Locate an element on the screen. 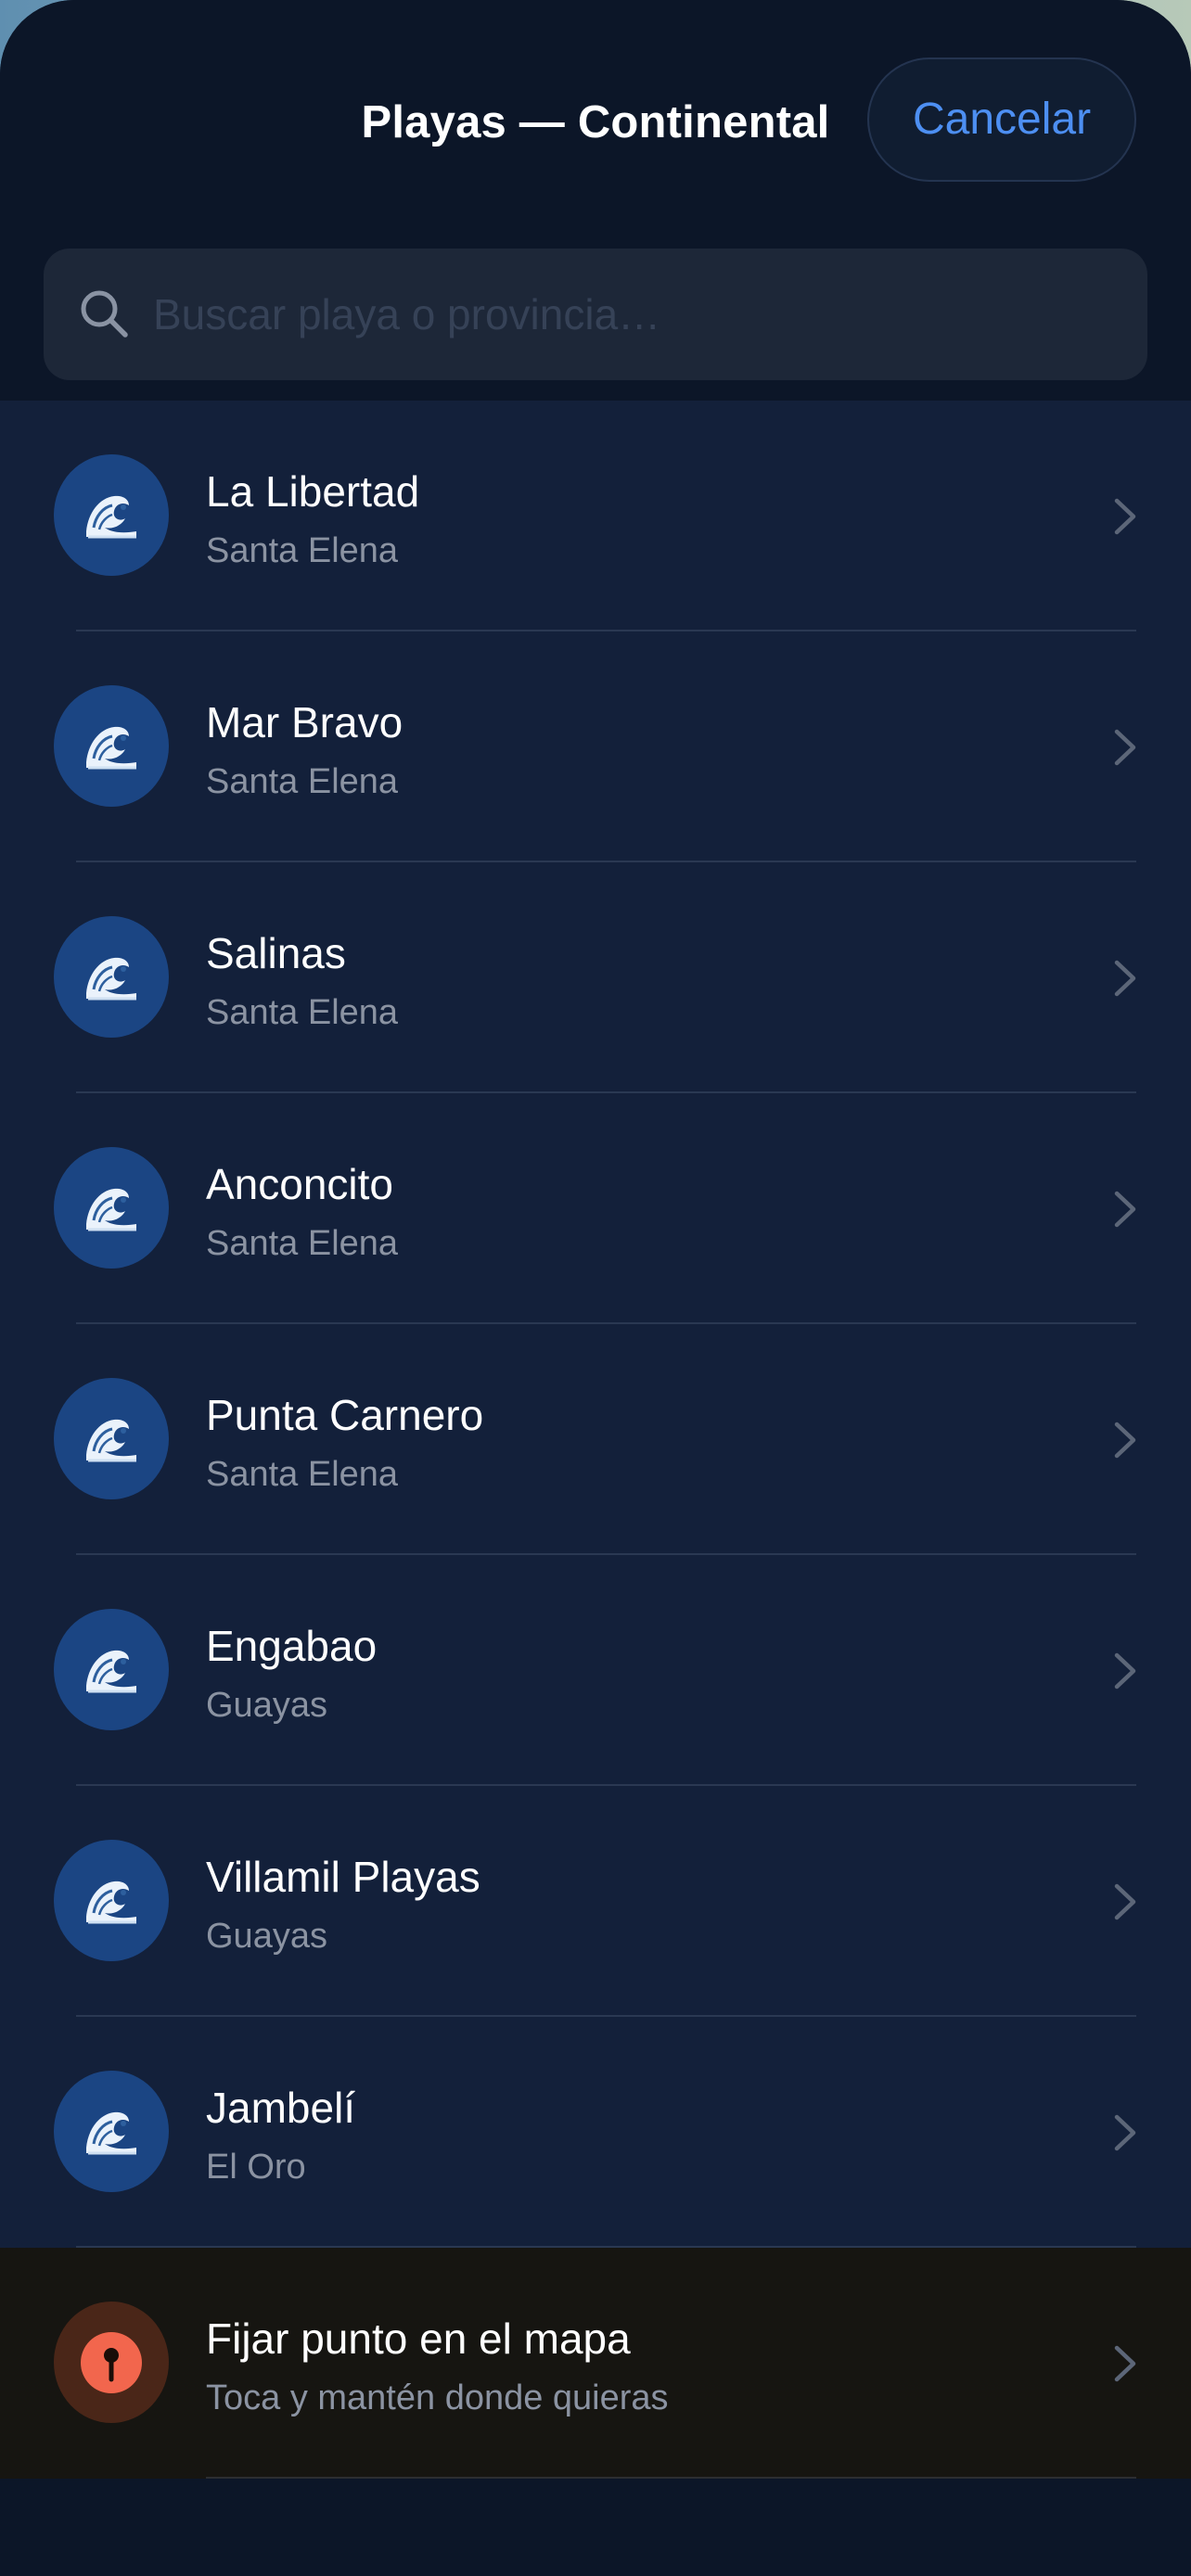  search-icon is located at coordinates (105, 314).